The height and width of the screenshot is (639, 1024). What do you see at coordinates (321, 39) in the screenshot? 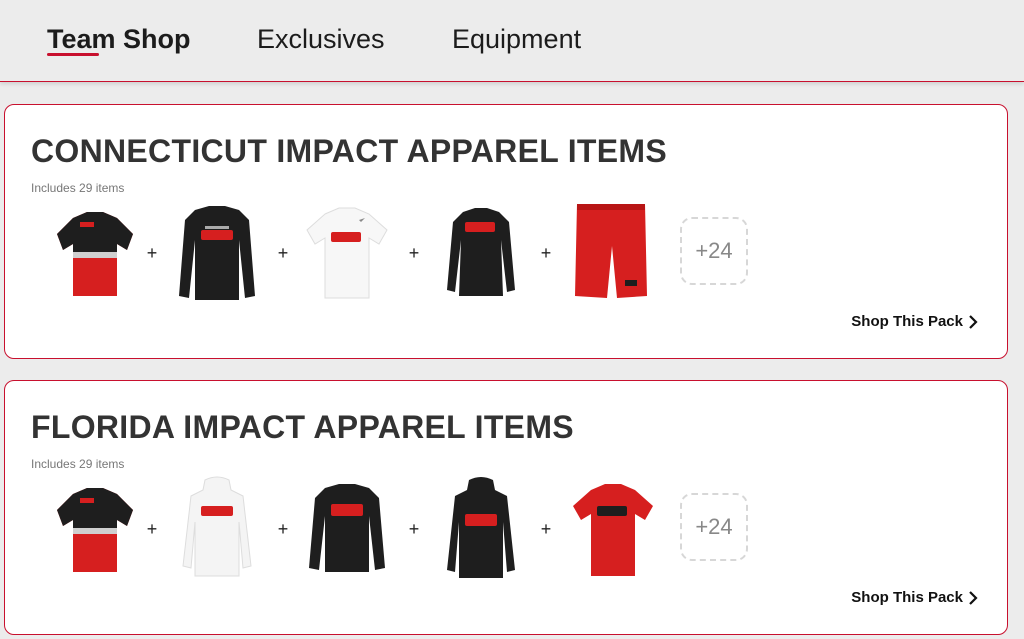
I see `tab-exclusives: Exclusives` at bounding box center [321, 39].